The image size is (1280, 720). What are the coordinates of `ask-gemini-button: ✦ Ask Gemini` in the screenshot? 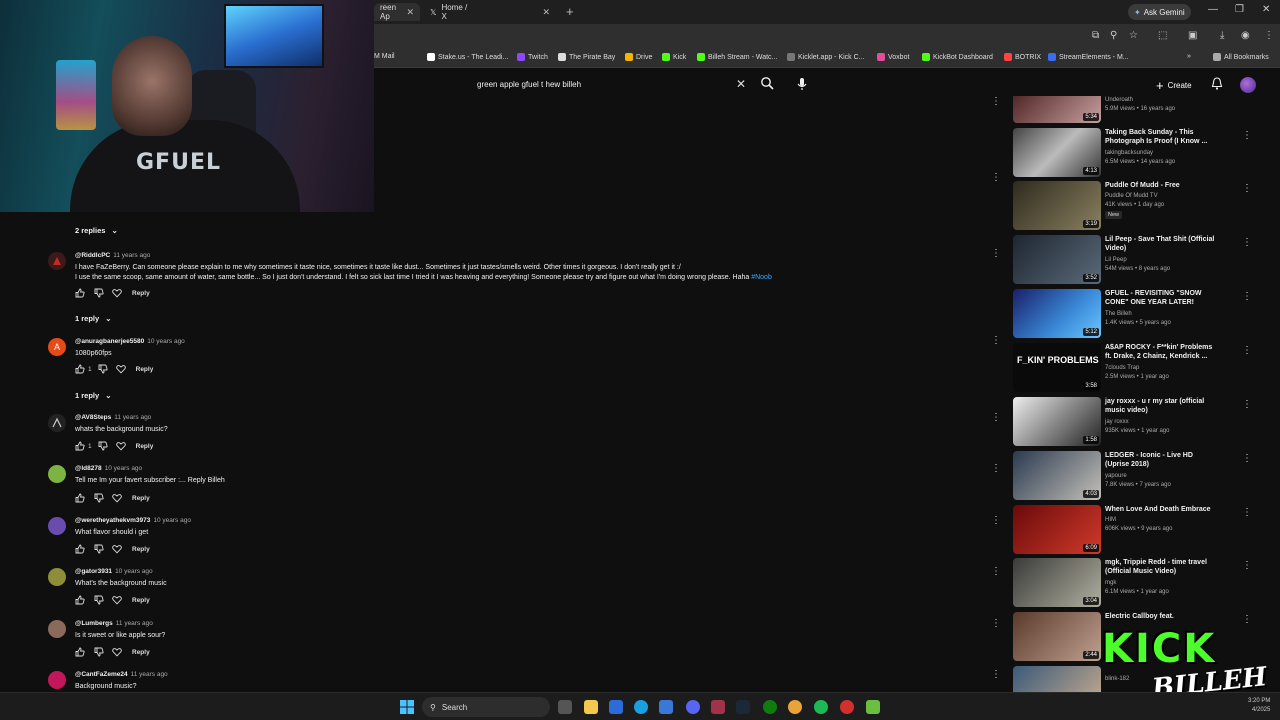 It's located at (1159, 12).